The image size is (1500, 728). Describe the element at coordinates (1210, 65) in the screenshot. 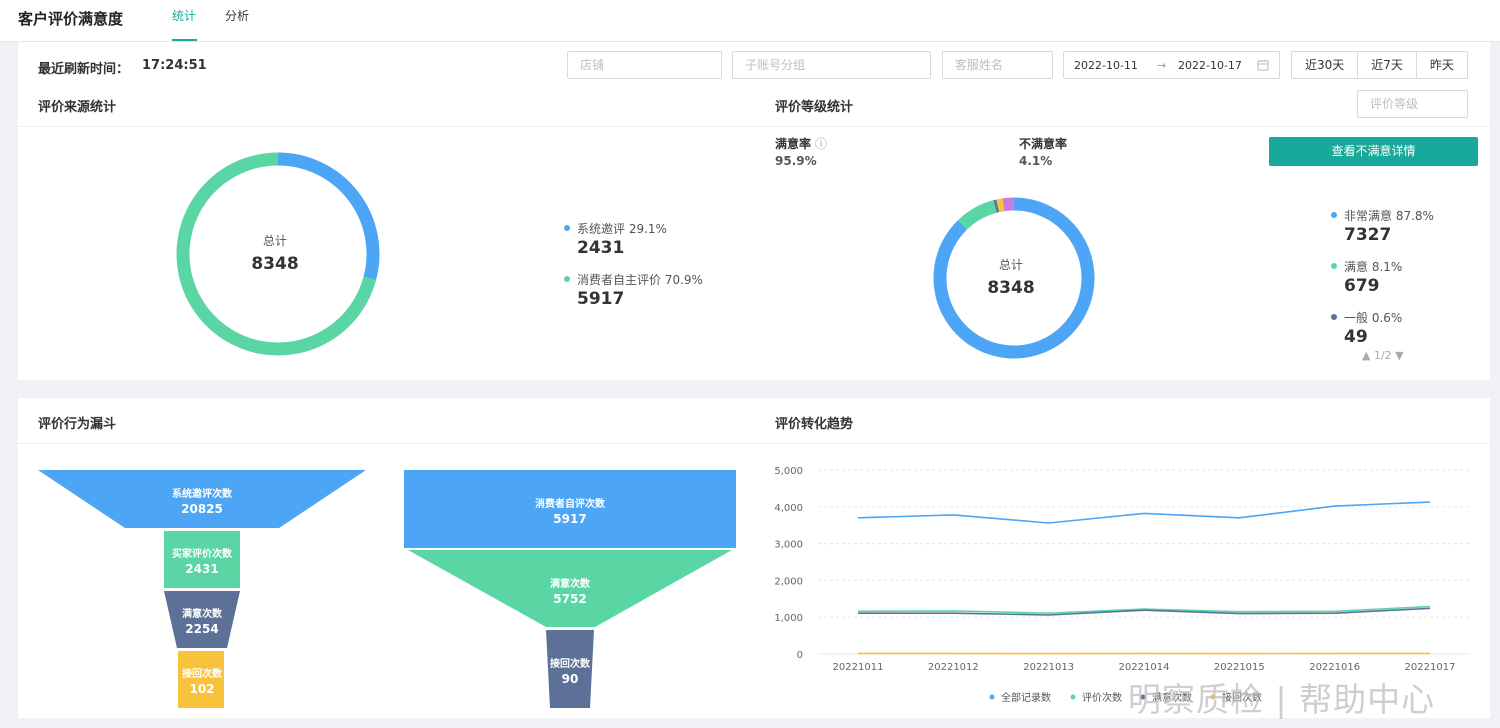

I see `date-end: 2022-10-17` at that location.